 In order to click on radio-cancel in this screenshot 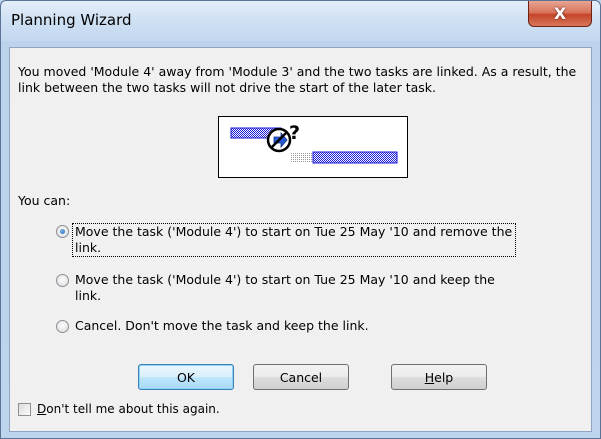, I will do `click(62, 326)`.